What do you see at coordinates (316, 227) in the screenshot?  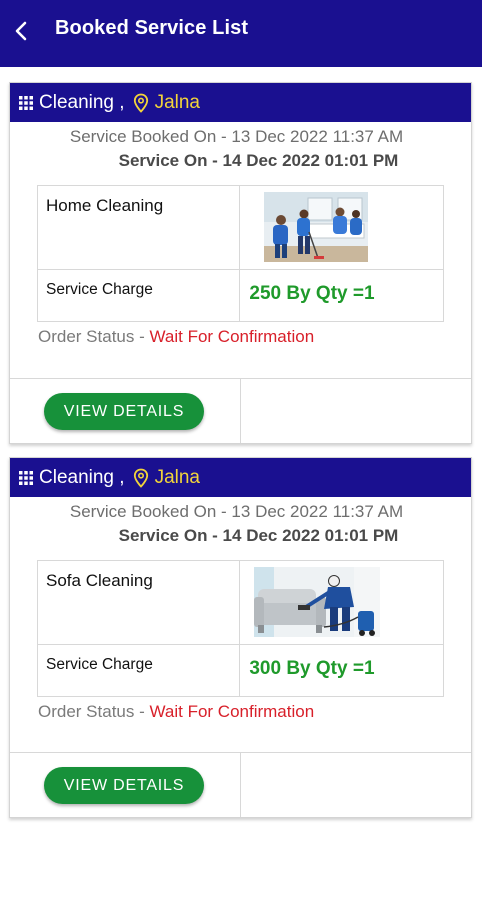 I see `home-cleaning-image` at bounding box center [316, 227].